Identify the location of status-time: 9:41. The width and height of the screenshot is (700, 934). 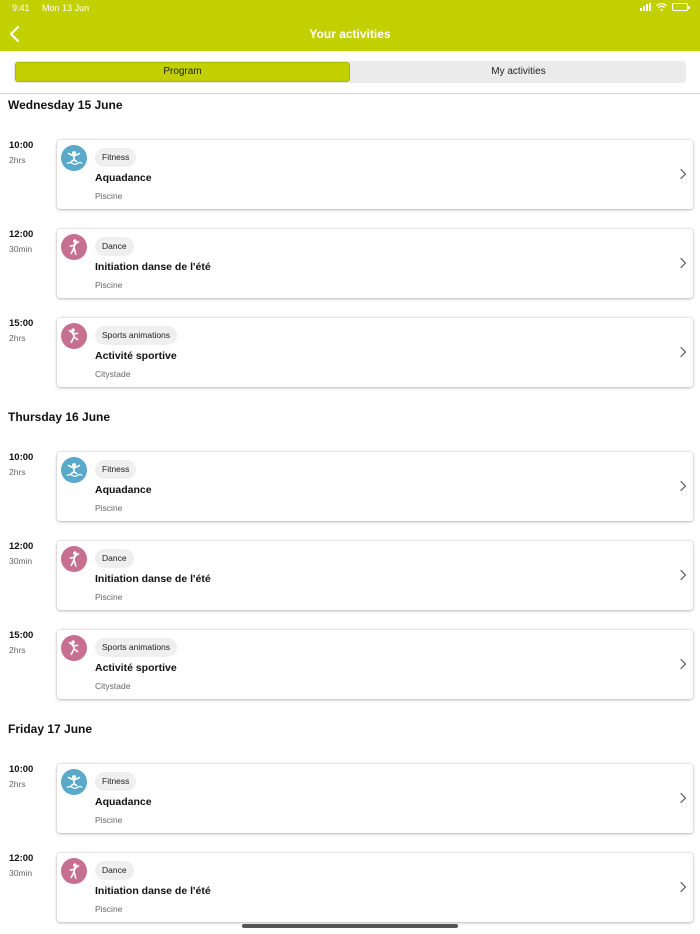
(21, 8).